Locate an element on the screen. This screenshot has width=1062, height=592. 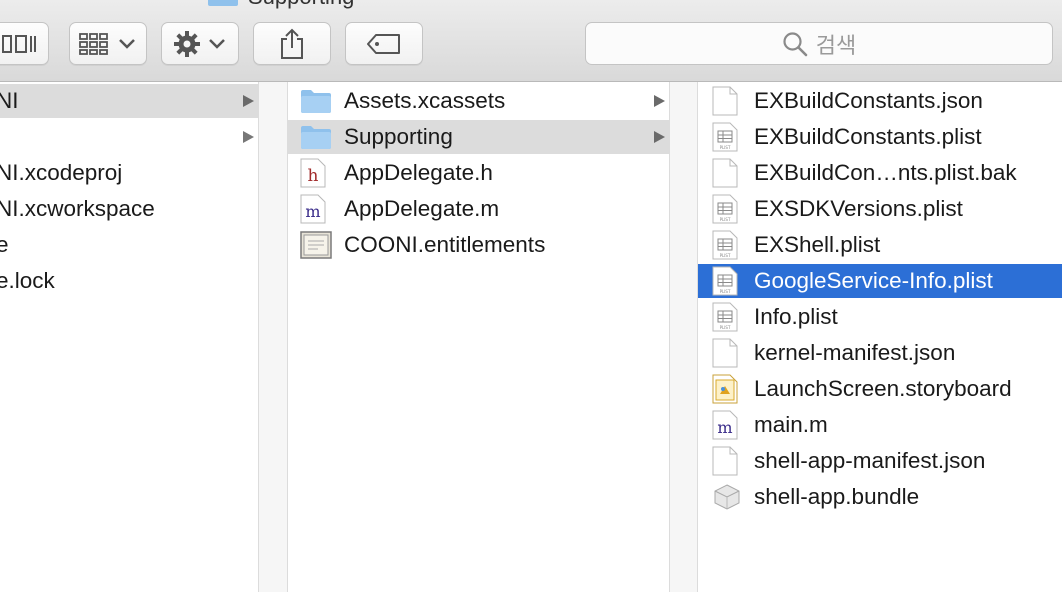
edit-tags-button is located at coordinates (384, 43).